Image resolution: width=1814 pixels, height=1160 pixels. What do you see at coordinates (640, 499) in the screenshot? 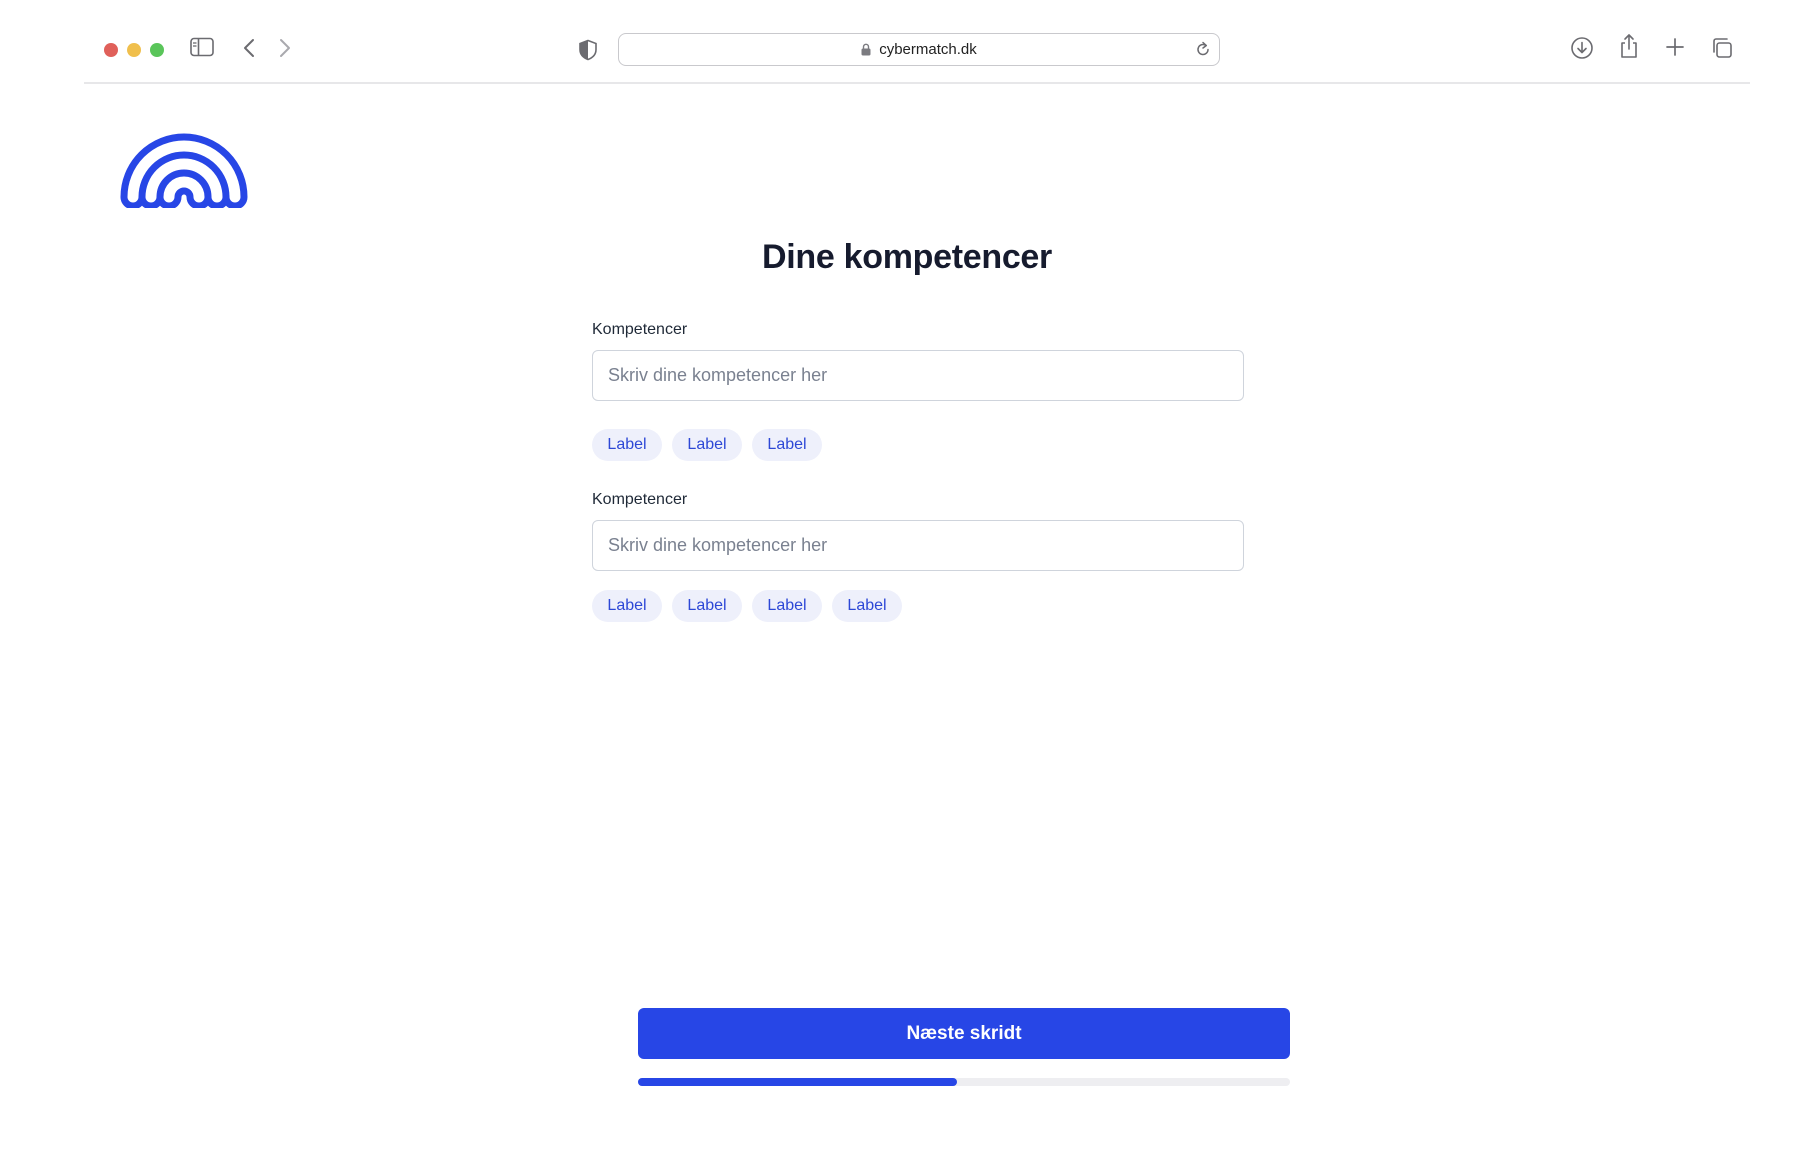
I see `competencies-label-2: Kompetencer` at bounding box center [640, 499].